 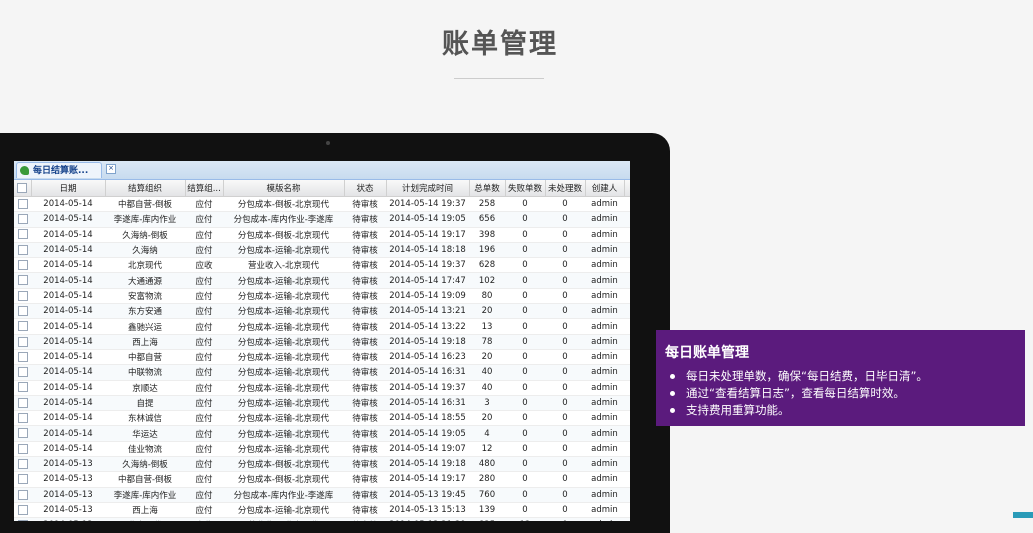 What do you see at coordinates (565, 188) in the screenshot?
I see `column-header: 未处理数` at bounding box center [565, 188].